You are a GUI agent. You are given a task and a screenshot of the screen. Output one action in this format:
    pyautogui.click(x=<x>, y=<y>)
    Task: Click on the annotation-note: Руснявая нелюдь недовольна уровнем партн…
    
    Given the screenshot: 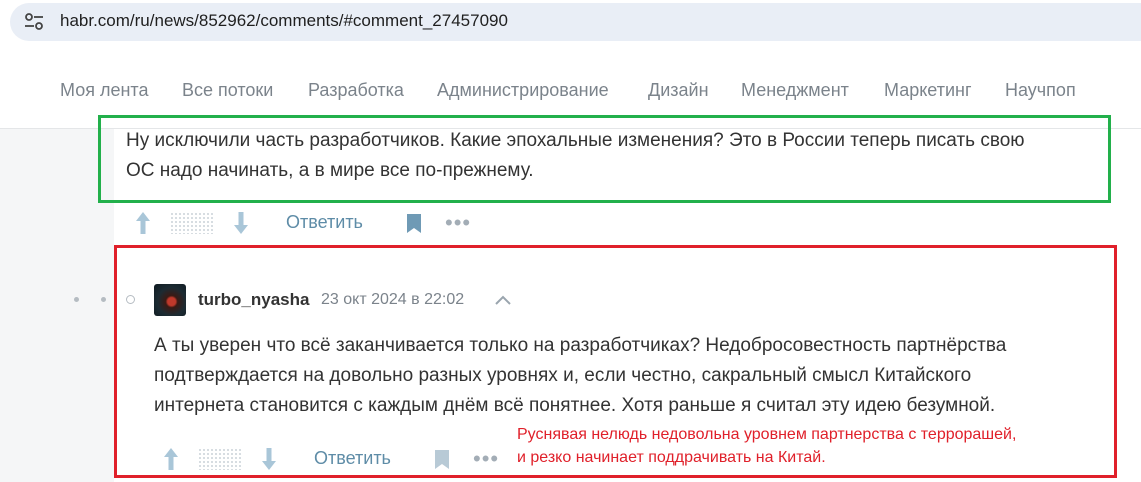 What is the action you would take?
    pyautogui.click(x=766, y=446)
    